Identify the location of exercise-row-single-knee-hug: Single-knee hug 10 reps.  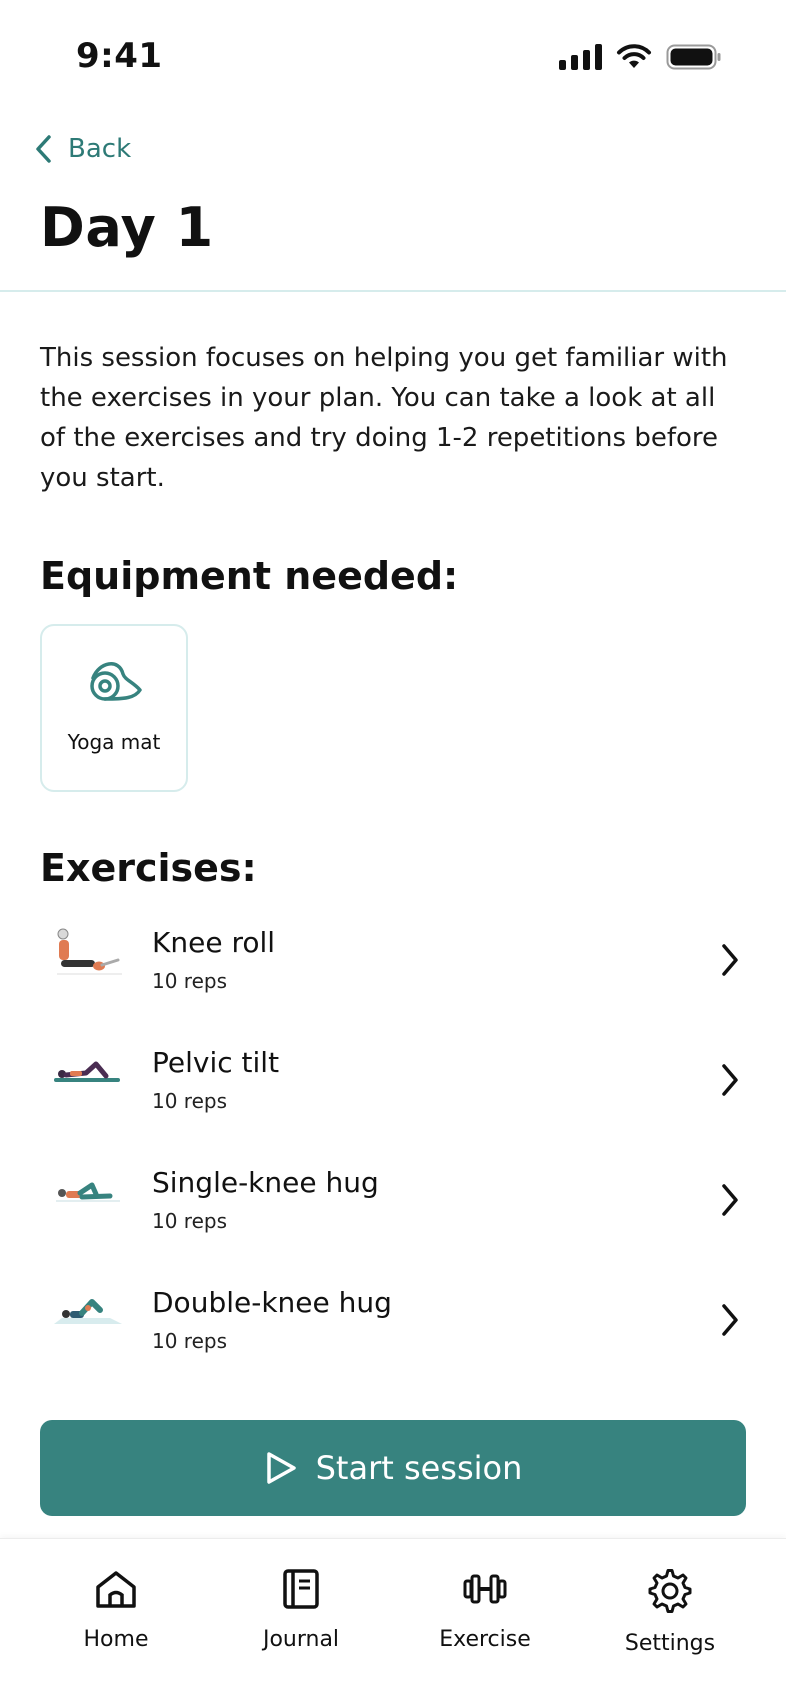
(393, 1212).